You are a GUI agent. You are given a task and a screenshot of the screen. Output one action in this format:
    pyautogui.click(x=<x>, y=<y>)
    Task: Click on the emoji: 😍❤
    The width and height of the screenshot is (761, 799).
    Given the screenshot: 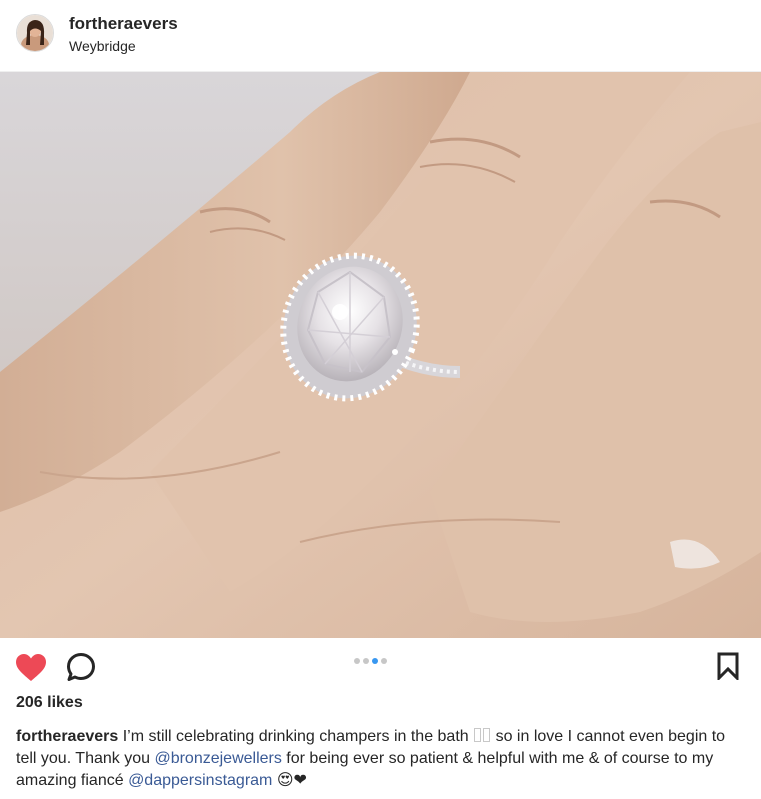 What is the action you would take?
    pyautogui.click(x=289, y=780)
    